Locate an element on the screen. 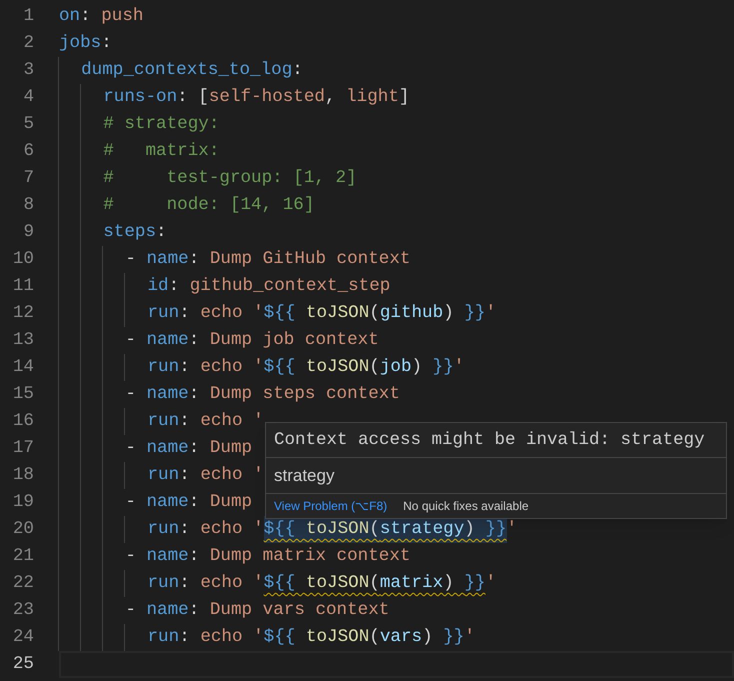 The image size is (734, 681). code-token: steps is located at coordinates (129, 232).